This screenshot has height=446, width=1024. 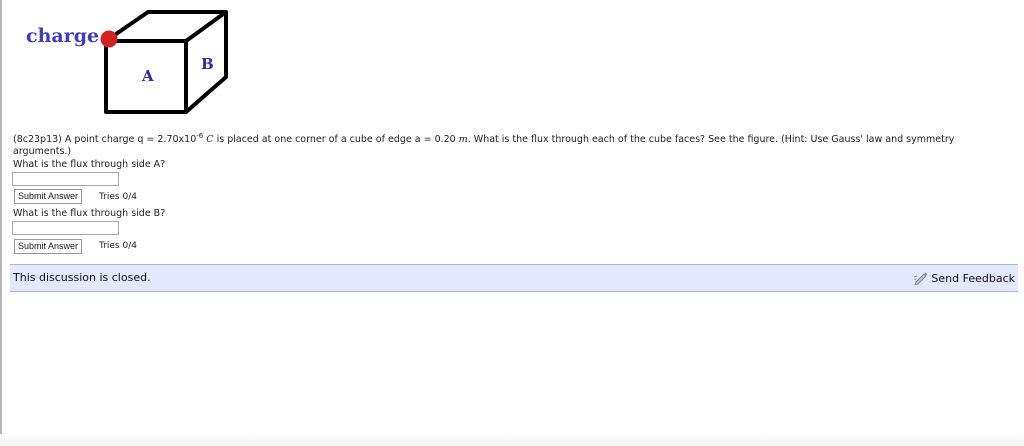 I want to click on charge-label: charge, so click(x=63, y=36).